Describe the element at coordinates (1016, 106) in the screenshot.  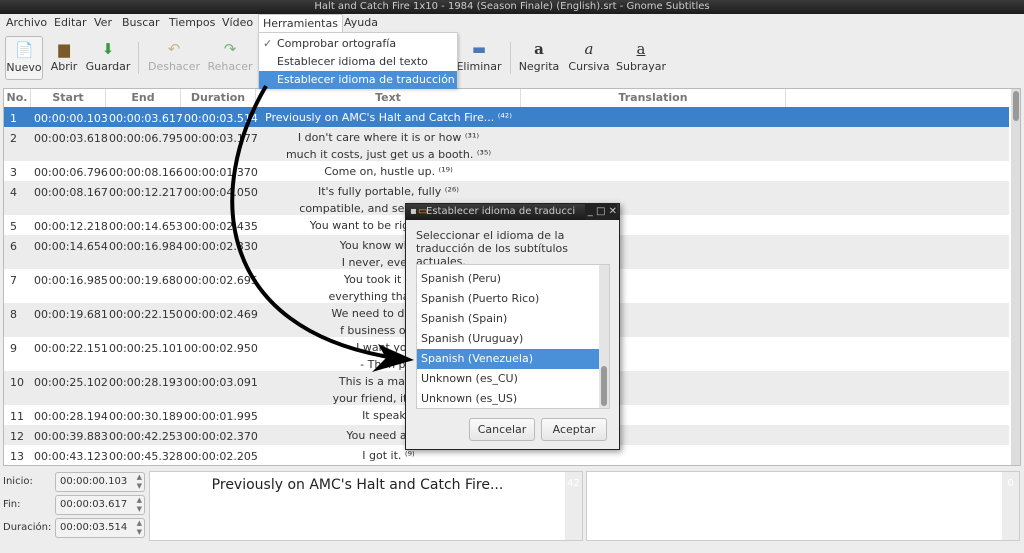
I see `table-scrollbar-thumb` at that location.